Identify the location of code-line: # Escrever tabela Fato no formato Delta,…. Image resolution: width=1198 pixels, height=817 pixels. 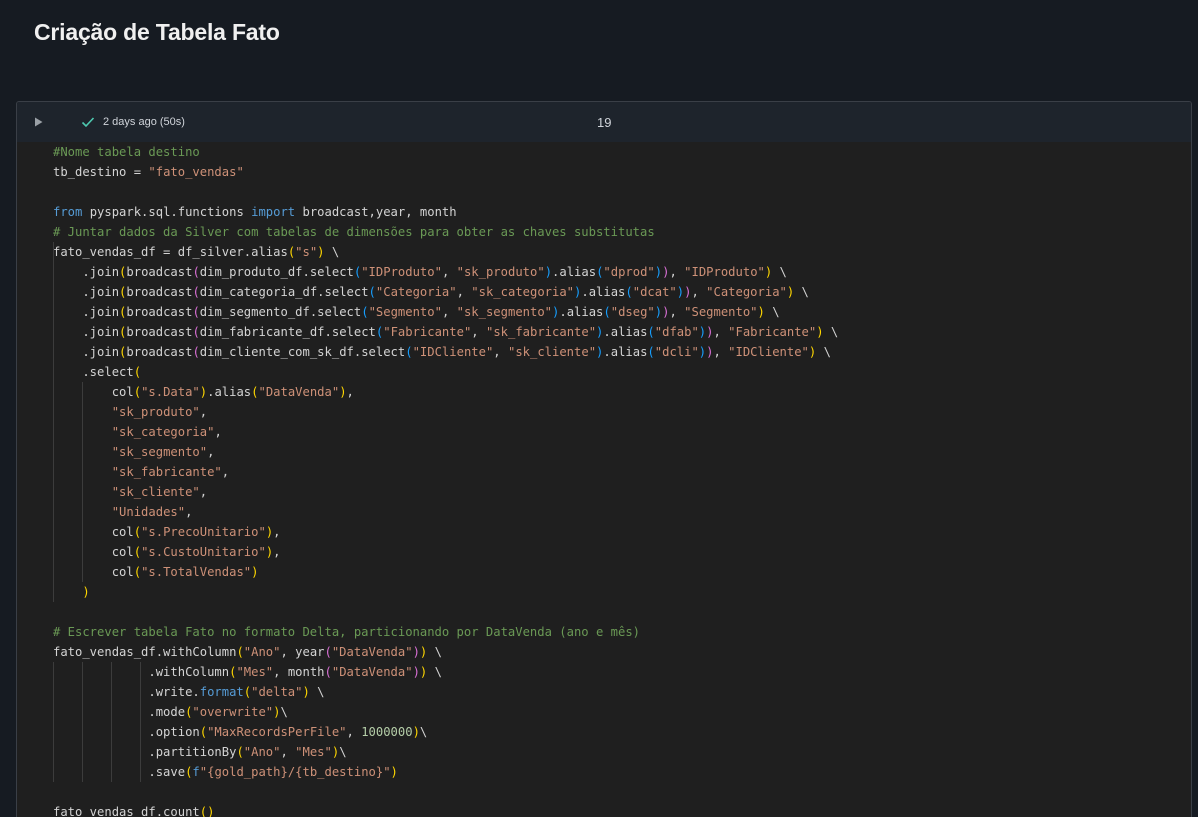
(346, 632).